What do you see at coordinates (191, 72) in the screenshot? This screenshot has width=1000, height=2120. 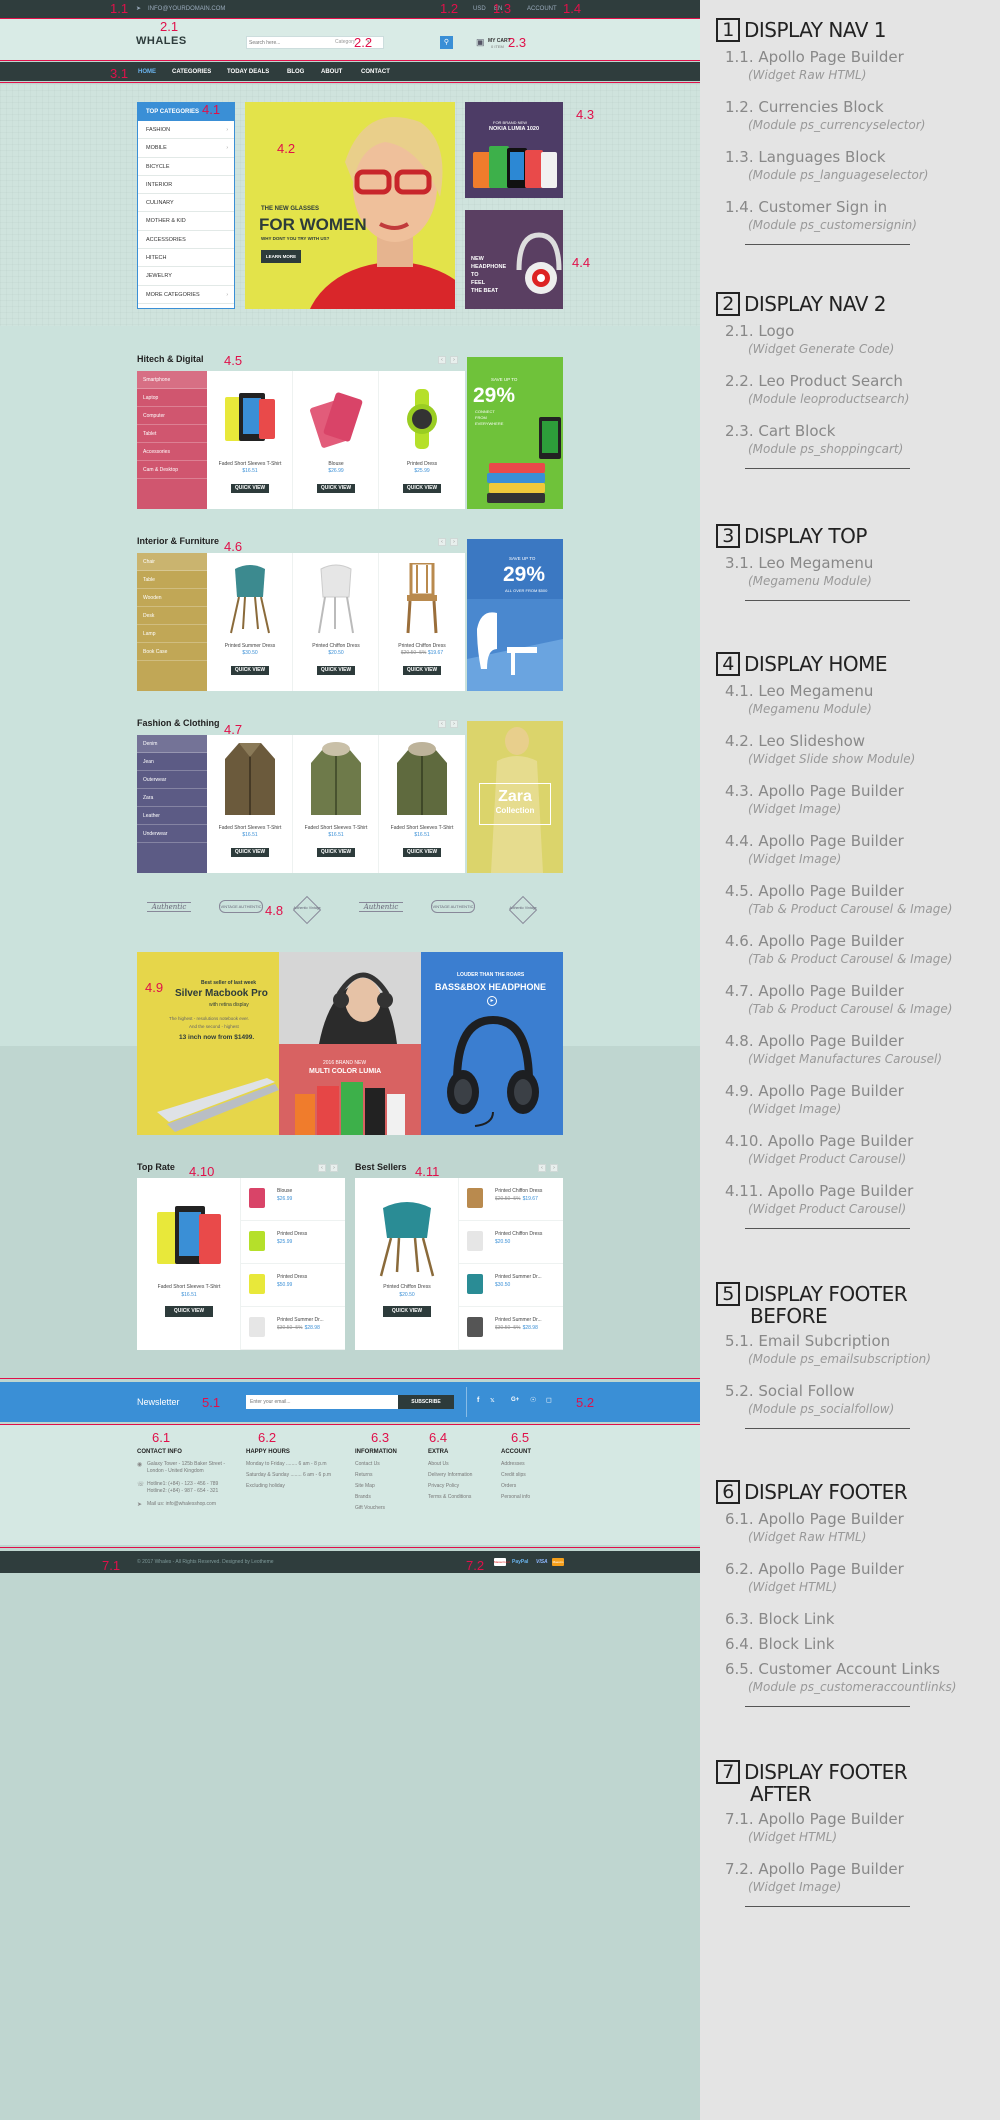 I see `menu-categories: CATEGORIES` at bounding box center [191, 72].